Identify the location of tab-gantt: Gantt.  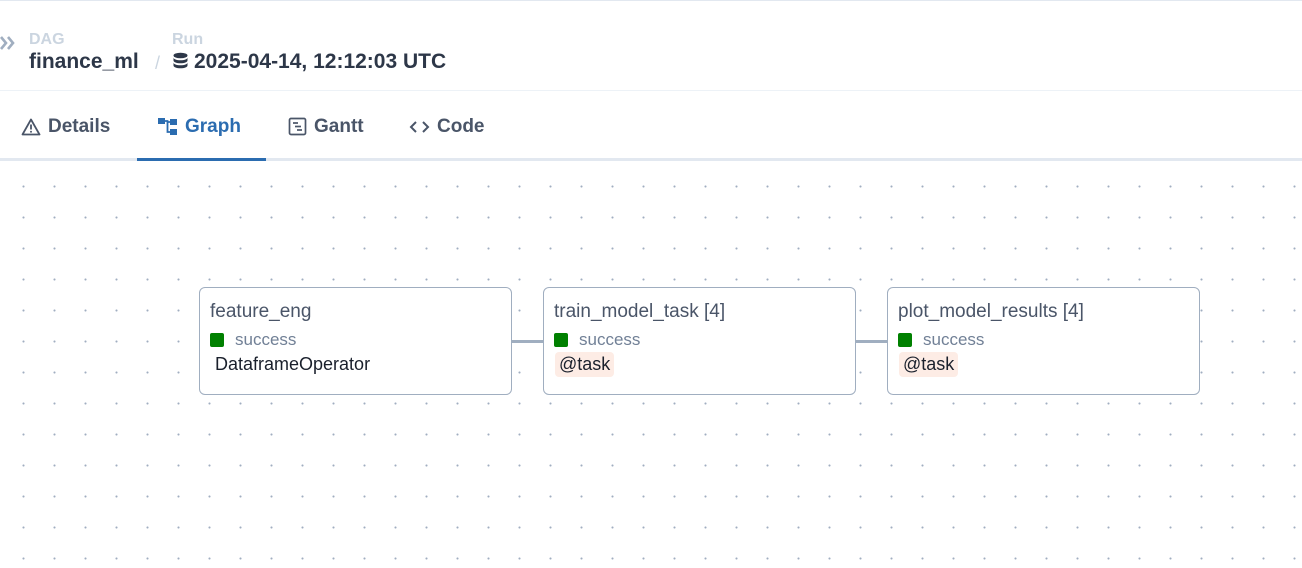
(326, 126).